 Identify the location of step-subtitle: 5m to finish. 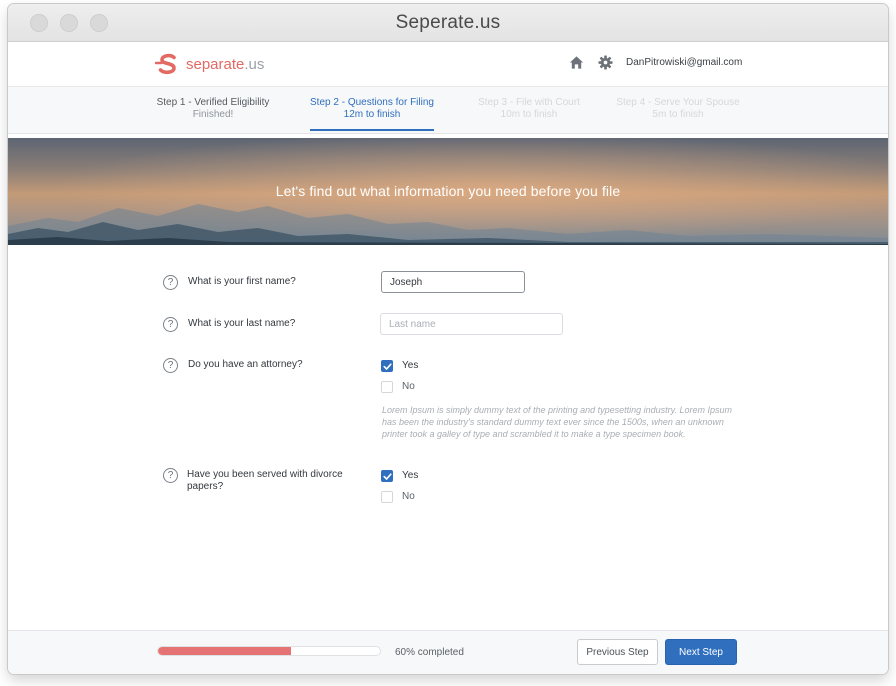
(678, 114).